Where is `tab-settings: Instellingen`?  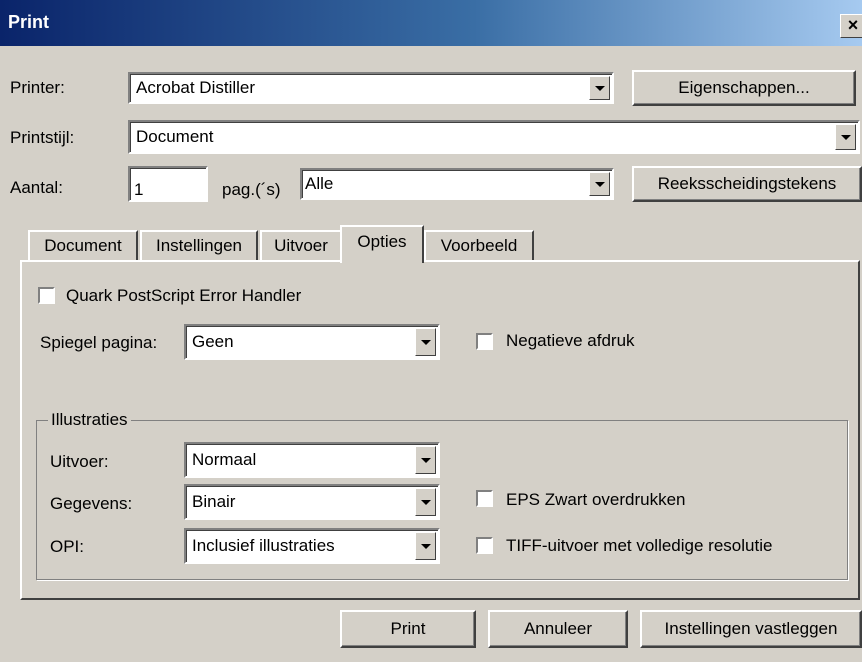 tab-settings: Instellingen is located at coordinates (199, 245).